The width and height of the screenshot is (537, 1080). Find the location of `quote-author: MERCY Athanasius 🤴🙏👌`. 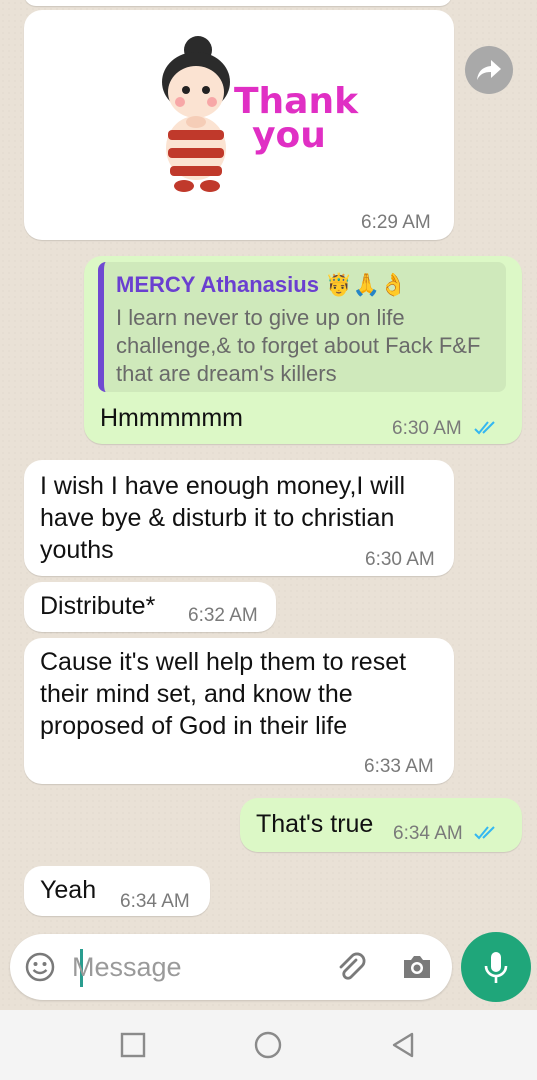

quote-author: MERCY Athanasius 🤴🙏👌 is located at coordinates (262, 284).